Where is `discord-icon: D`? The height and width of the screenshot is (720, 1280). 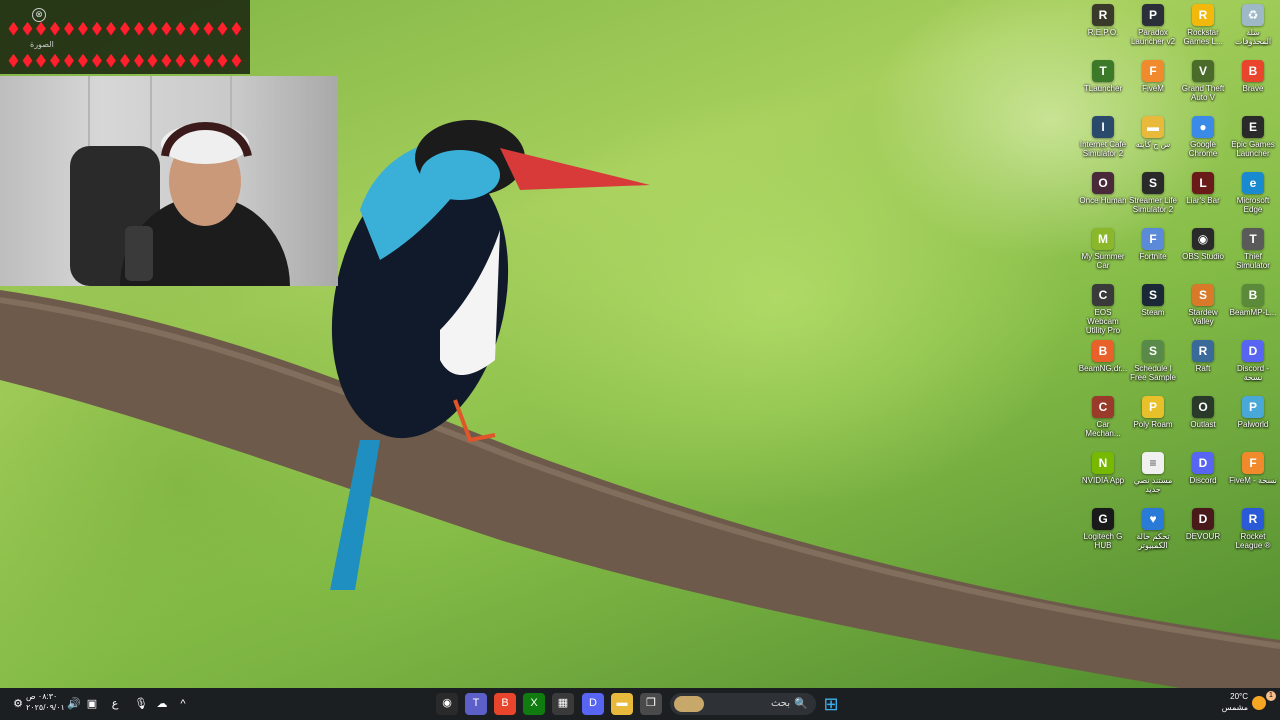
discord-icon: D is located at coordinates (1253, 351).